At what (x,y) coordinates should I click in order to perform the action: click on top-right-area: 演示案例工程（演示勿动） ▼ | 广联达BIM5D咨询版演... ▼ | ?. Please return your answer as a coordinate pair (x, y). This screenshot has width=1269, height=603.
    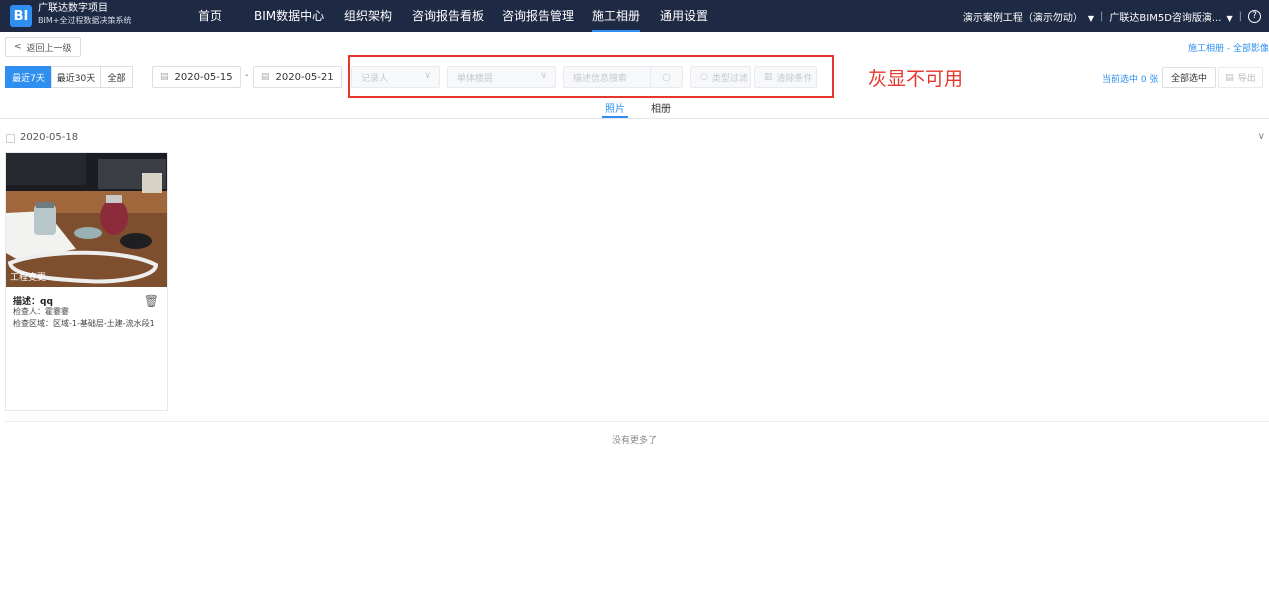
    Looking at the image, I should click on (1112, 16).